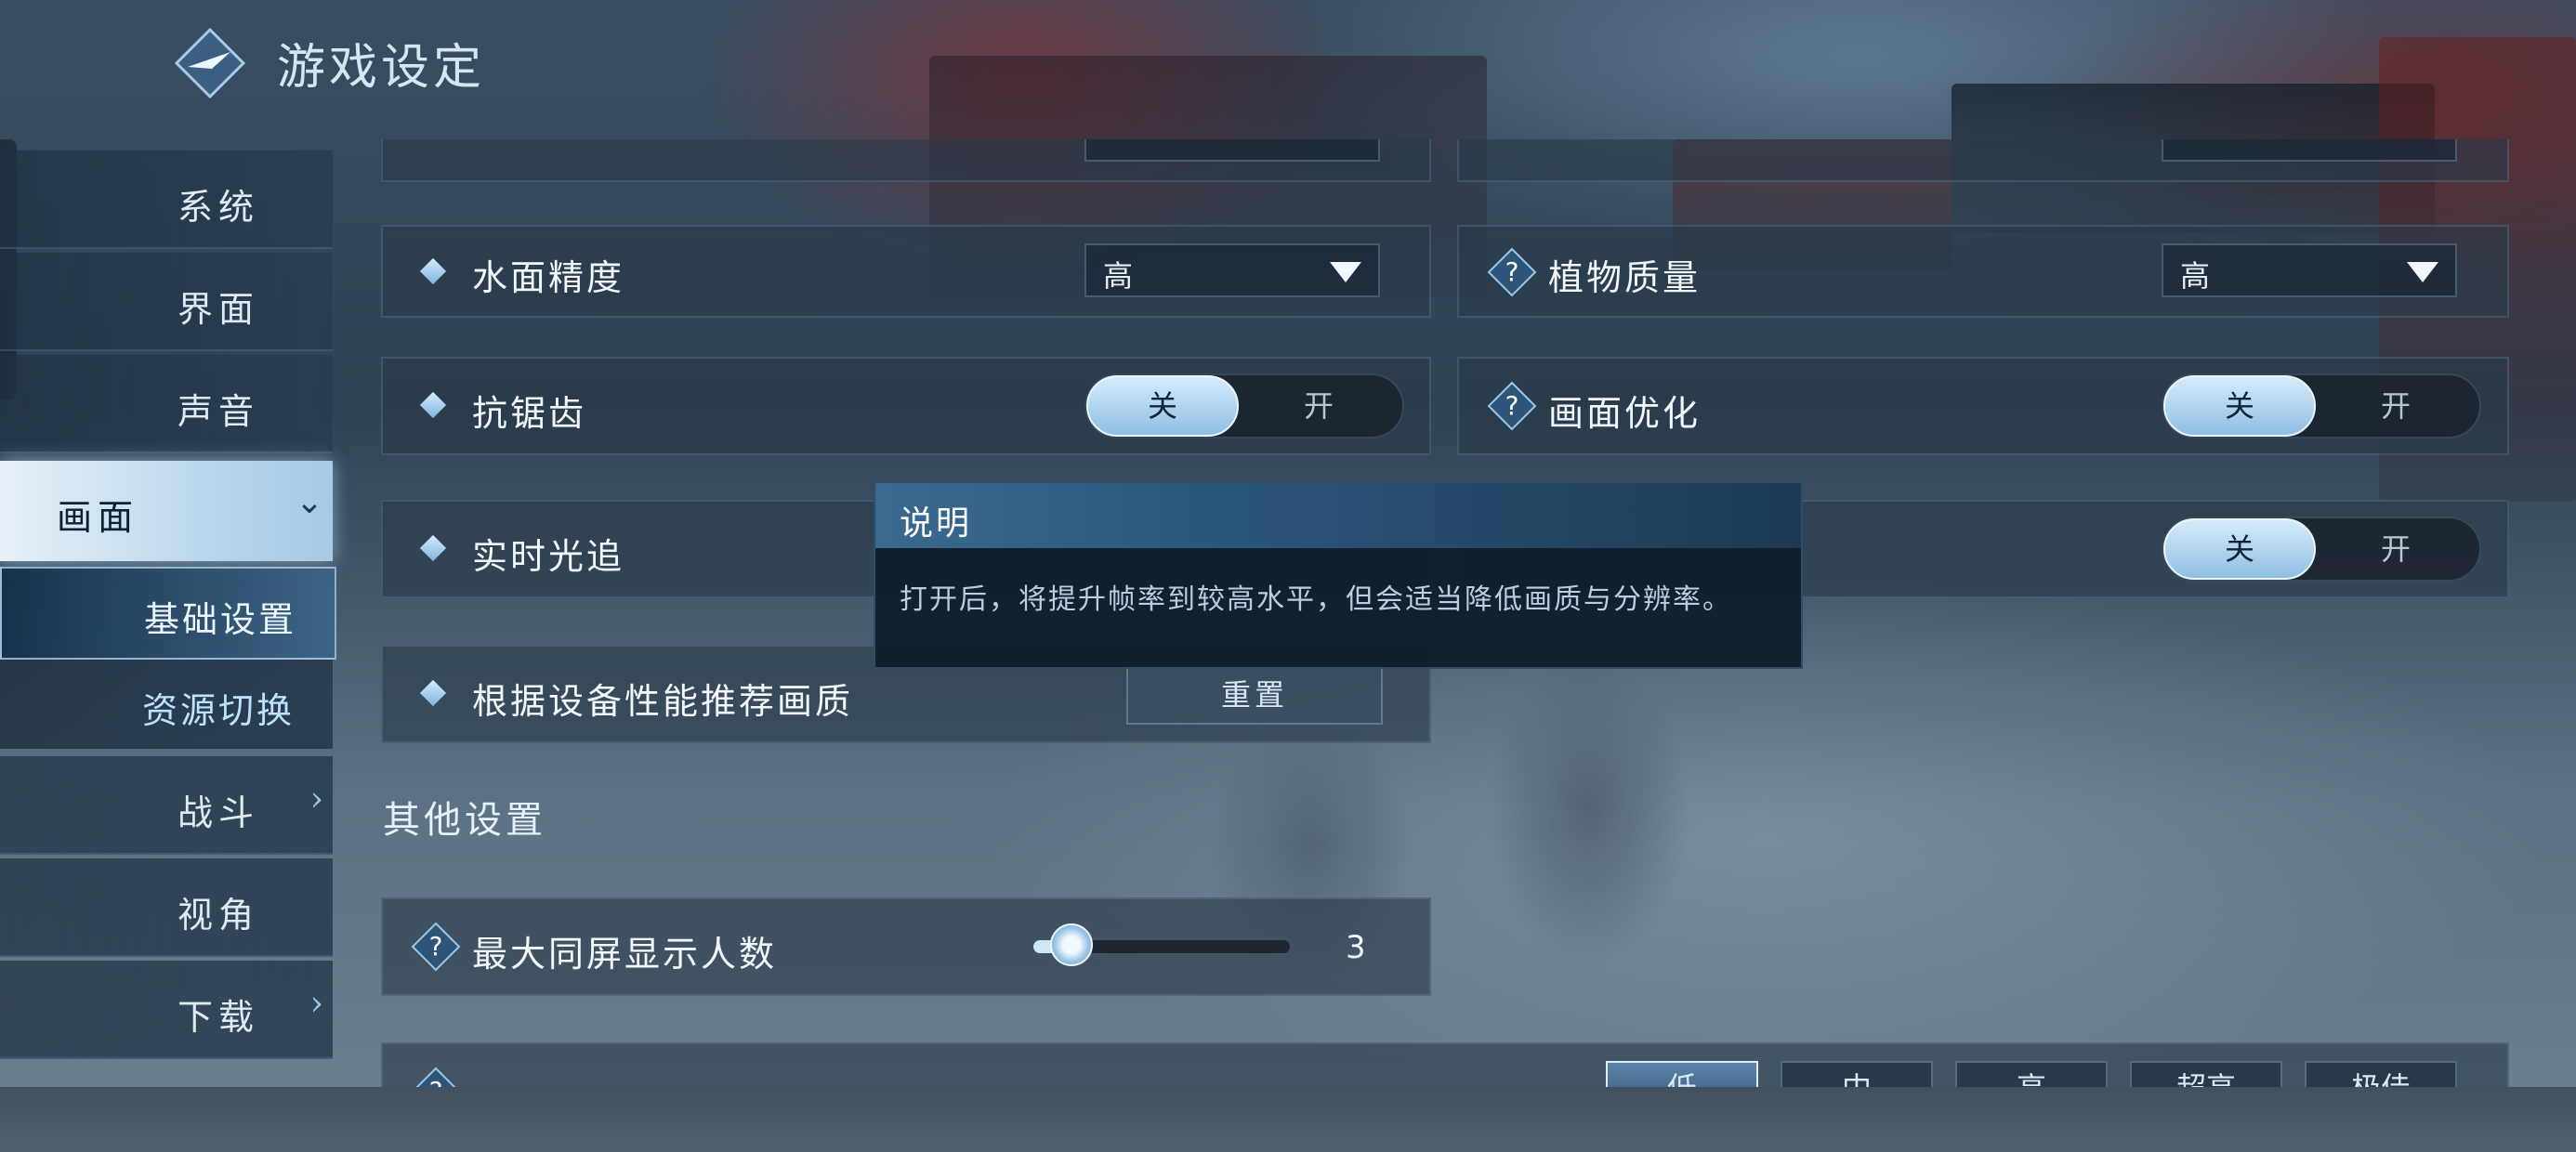  Describe the element at coordinates (2031, 1074) in the screenshot. I see `effects-option-high: 高` at that location.